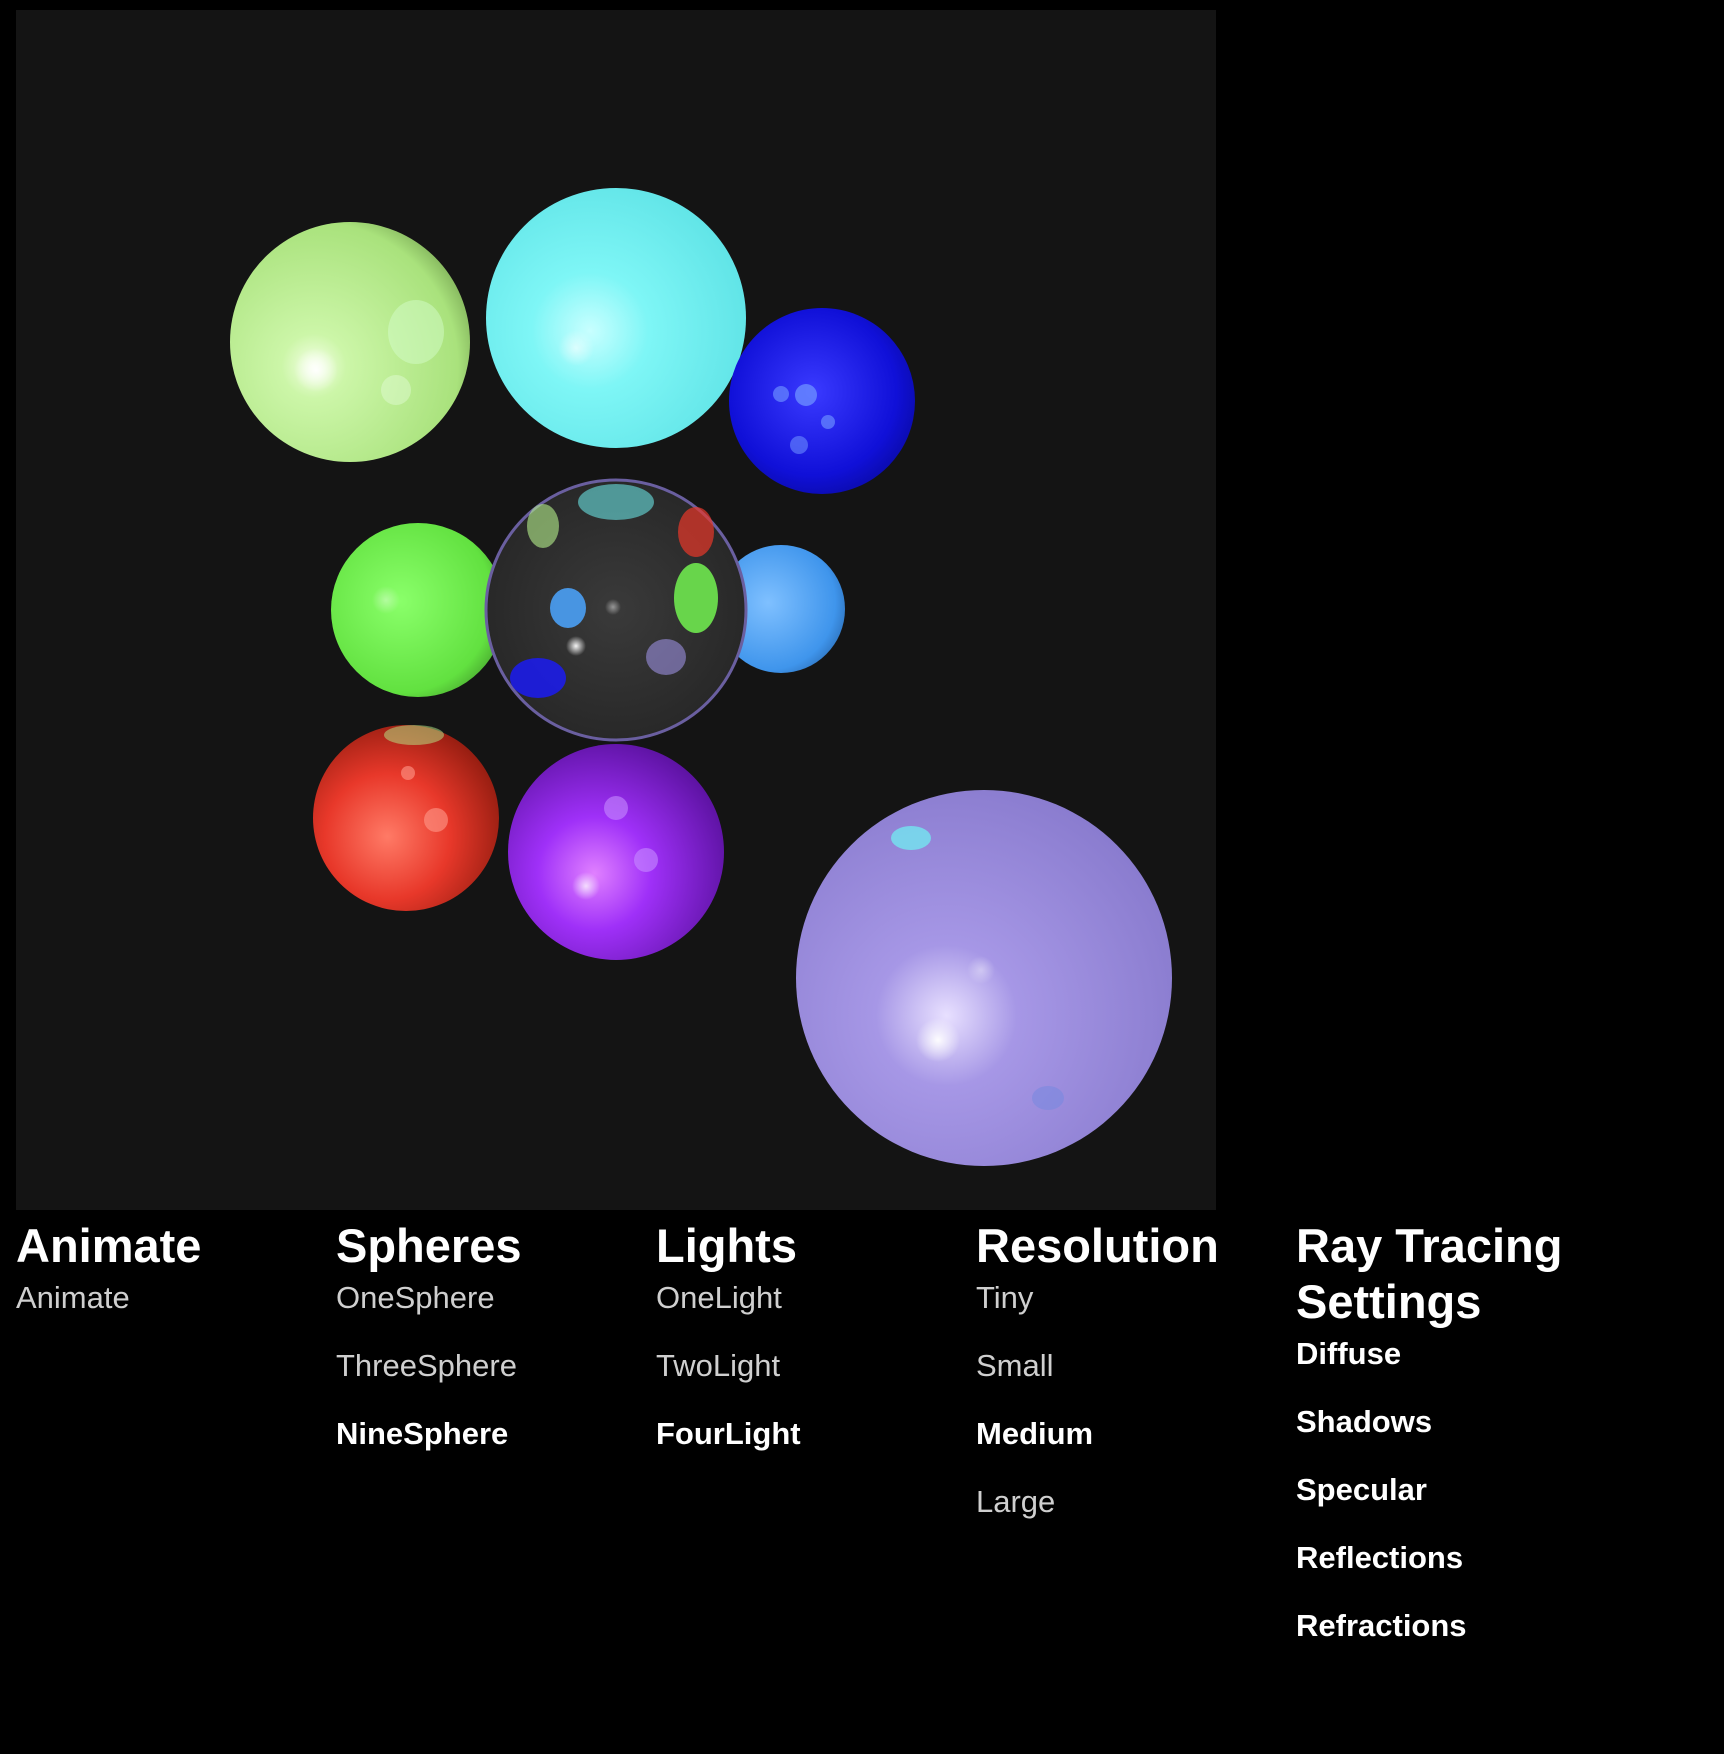 This screenshot has width=1724, height=1754. I want to click on violet-sphere, so click(616, 852).